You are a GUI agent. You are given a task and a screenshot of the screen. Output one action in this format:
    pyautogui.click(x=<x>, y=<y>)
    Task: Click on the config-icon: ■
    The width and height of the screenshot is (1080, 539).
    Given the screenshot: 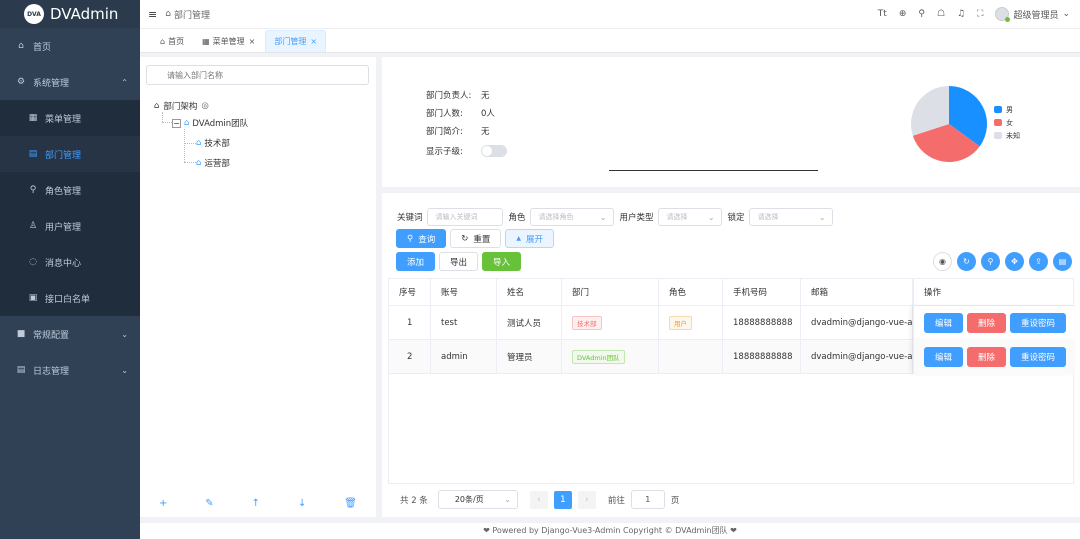 What is the action you would take?
    pyautogui.click(x=21, y=334)
    